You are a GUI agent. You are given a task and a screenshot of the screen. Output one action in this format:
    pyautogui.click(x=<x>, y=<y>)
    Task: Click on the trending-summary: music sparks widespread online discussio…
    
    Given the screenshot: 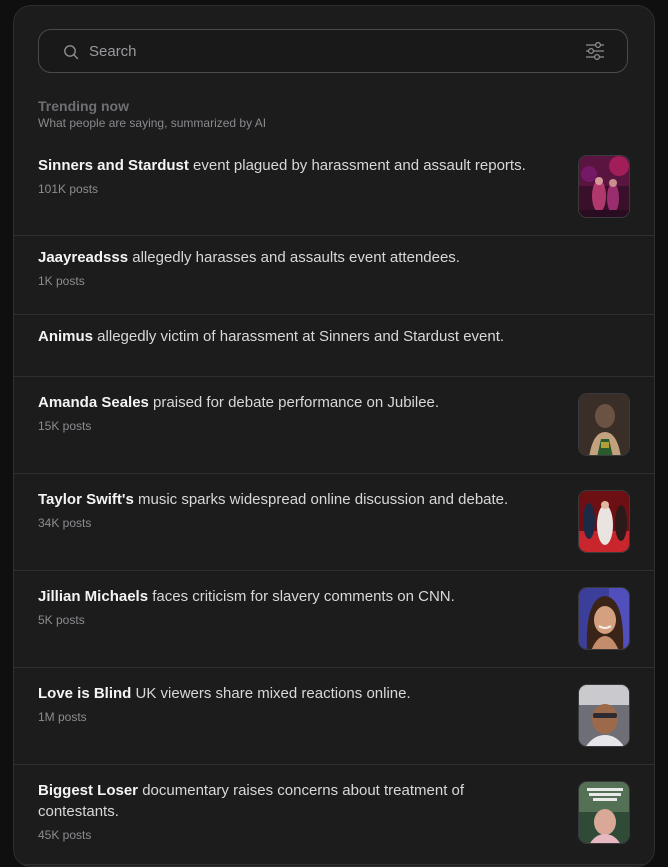 What is the action you would take?
    pyautogui.click(x=321, y=499)
    